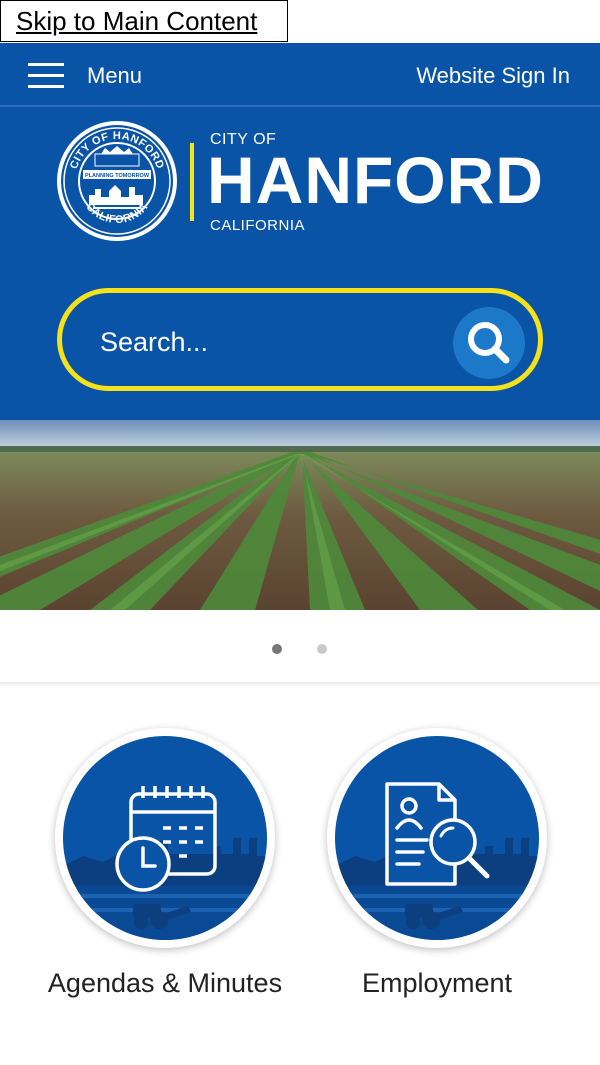 This screenshot has width=600, height=1065. I want to click on svg-text: PLANNING TOMORROW, so click(117, 176).